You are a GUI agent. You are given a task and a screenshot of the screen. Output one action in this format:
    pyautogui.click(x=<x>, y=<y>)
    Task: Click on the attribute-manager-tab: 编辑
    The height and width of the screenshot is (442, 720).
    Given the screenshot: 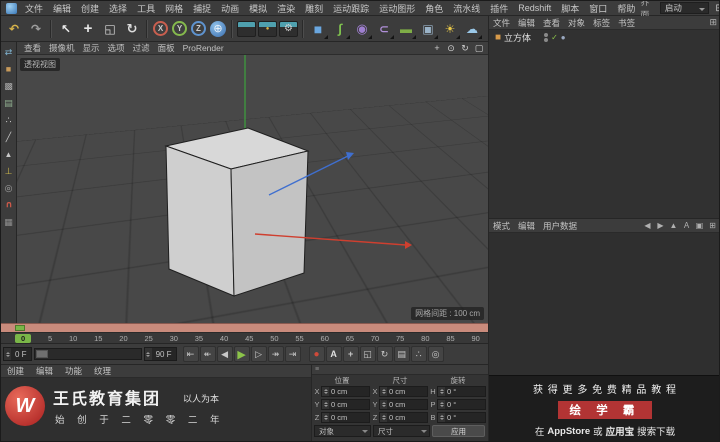 What is the action you would take?
    pyautogui.click(x=526, y=226)
    